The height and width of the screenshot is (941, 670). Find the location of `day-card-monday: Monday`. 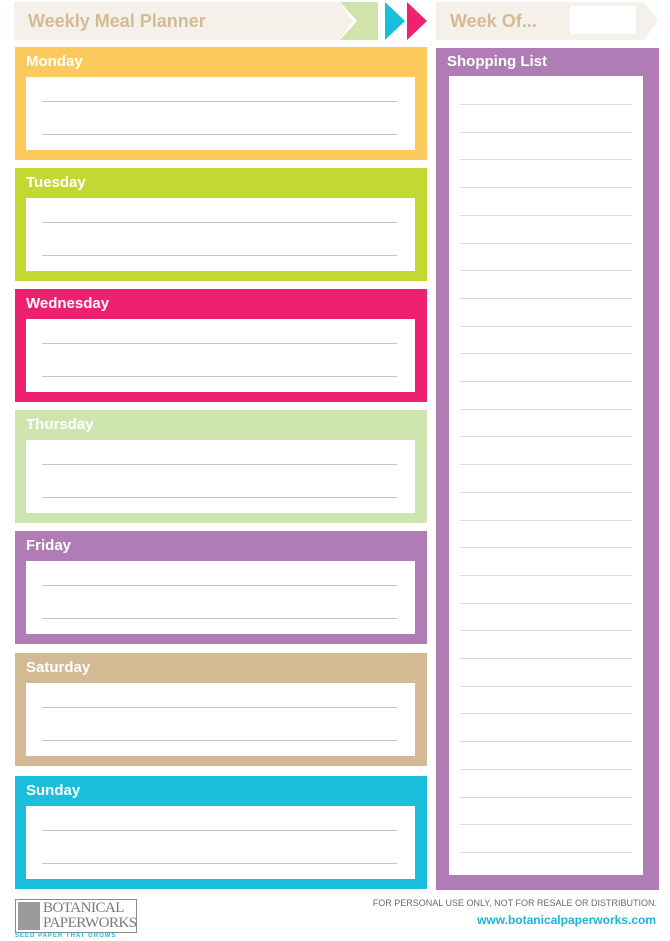

day-card-monday: Monday is located at coordinates (221, 103).